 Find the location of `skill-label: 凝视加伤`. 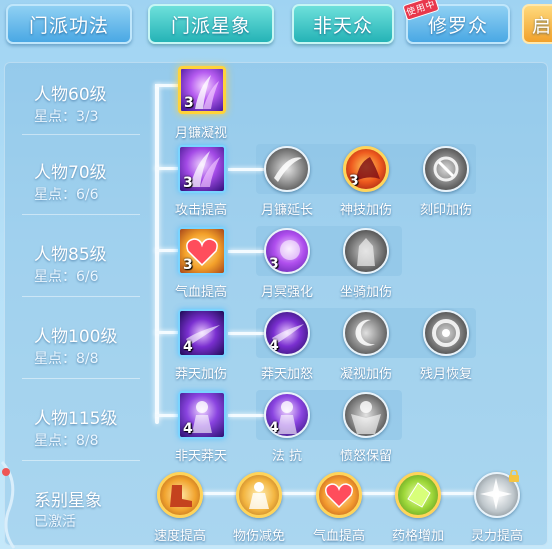

skill-label: 凝视加伤 is located at coordinates (365, 374).